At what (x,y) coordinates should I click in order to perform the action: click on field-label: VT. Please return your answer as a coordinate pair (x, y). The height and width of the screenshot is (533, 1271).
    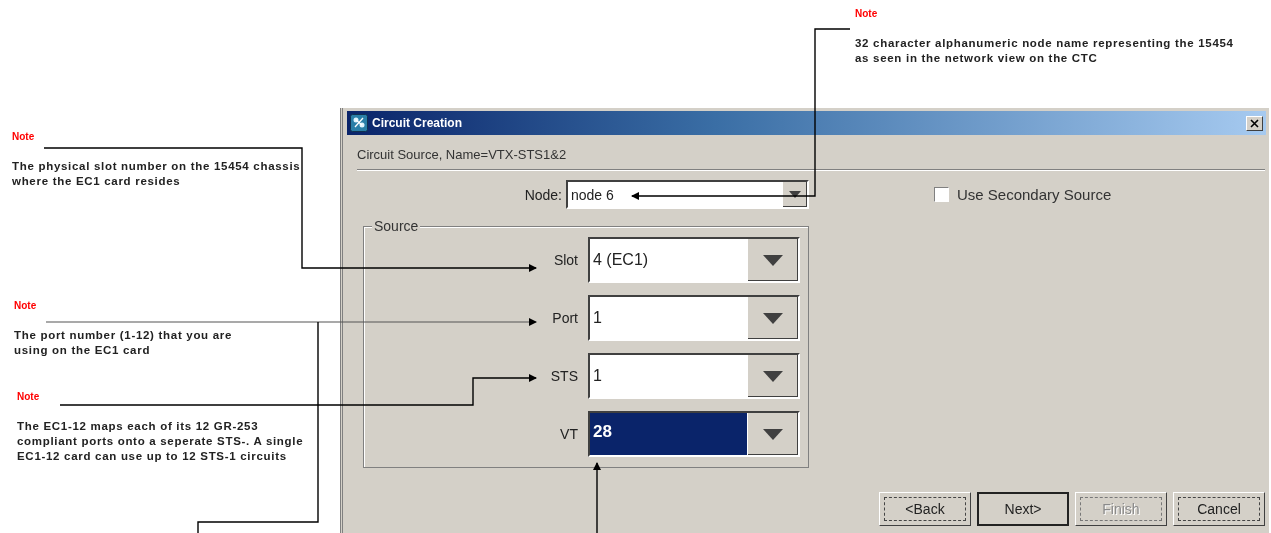
    Looking at the image, I should click on (569, 434).